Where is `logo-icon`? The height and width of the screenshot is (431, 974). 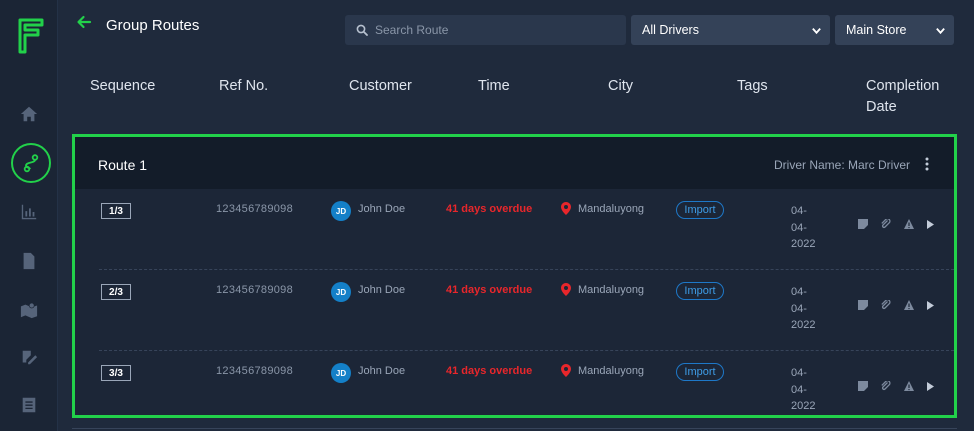 logo-icon is located at coordinates (31, 36).